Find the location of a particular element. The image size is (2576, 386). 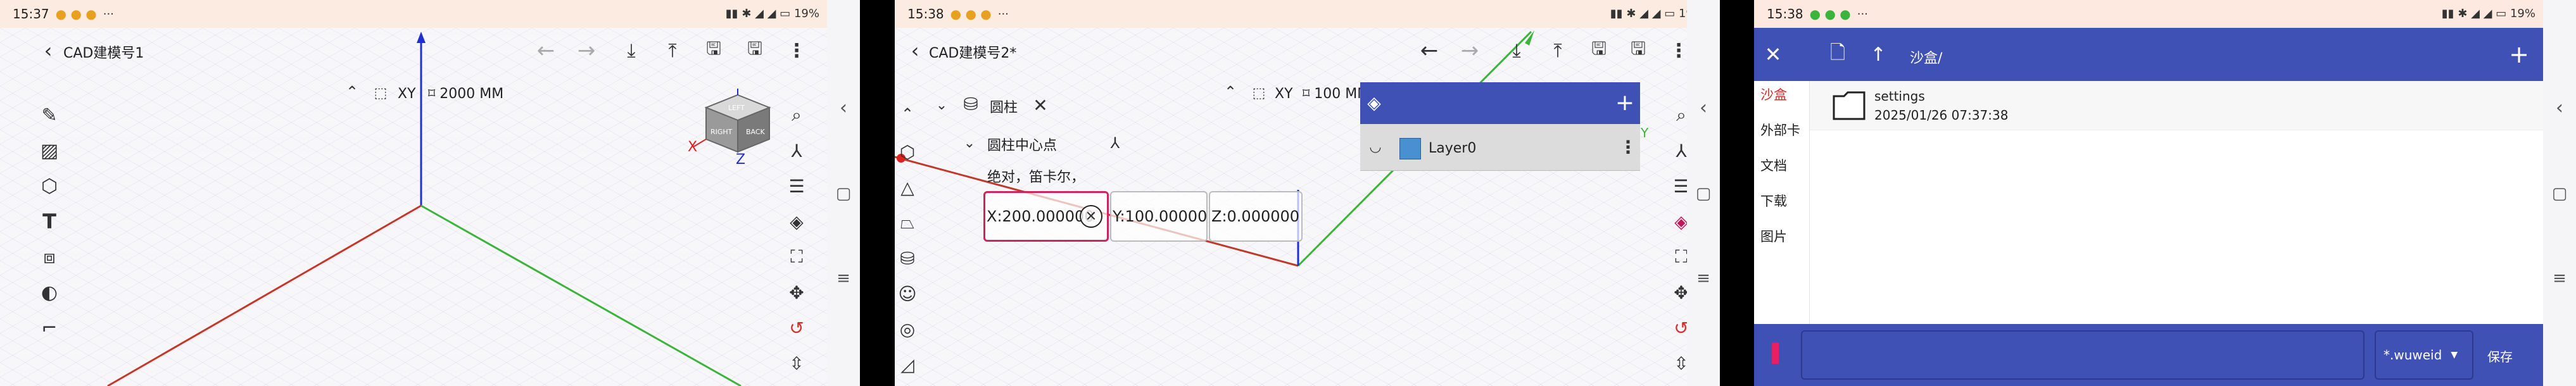

save-bar: ▐ *.wuweid ▼ 保存 is located at coordinates (2148, 355).